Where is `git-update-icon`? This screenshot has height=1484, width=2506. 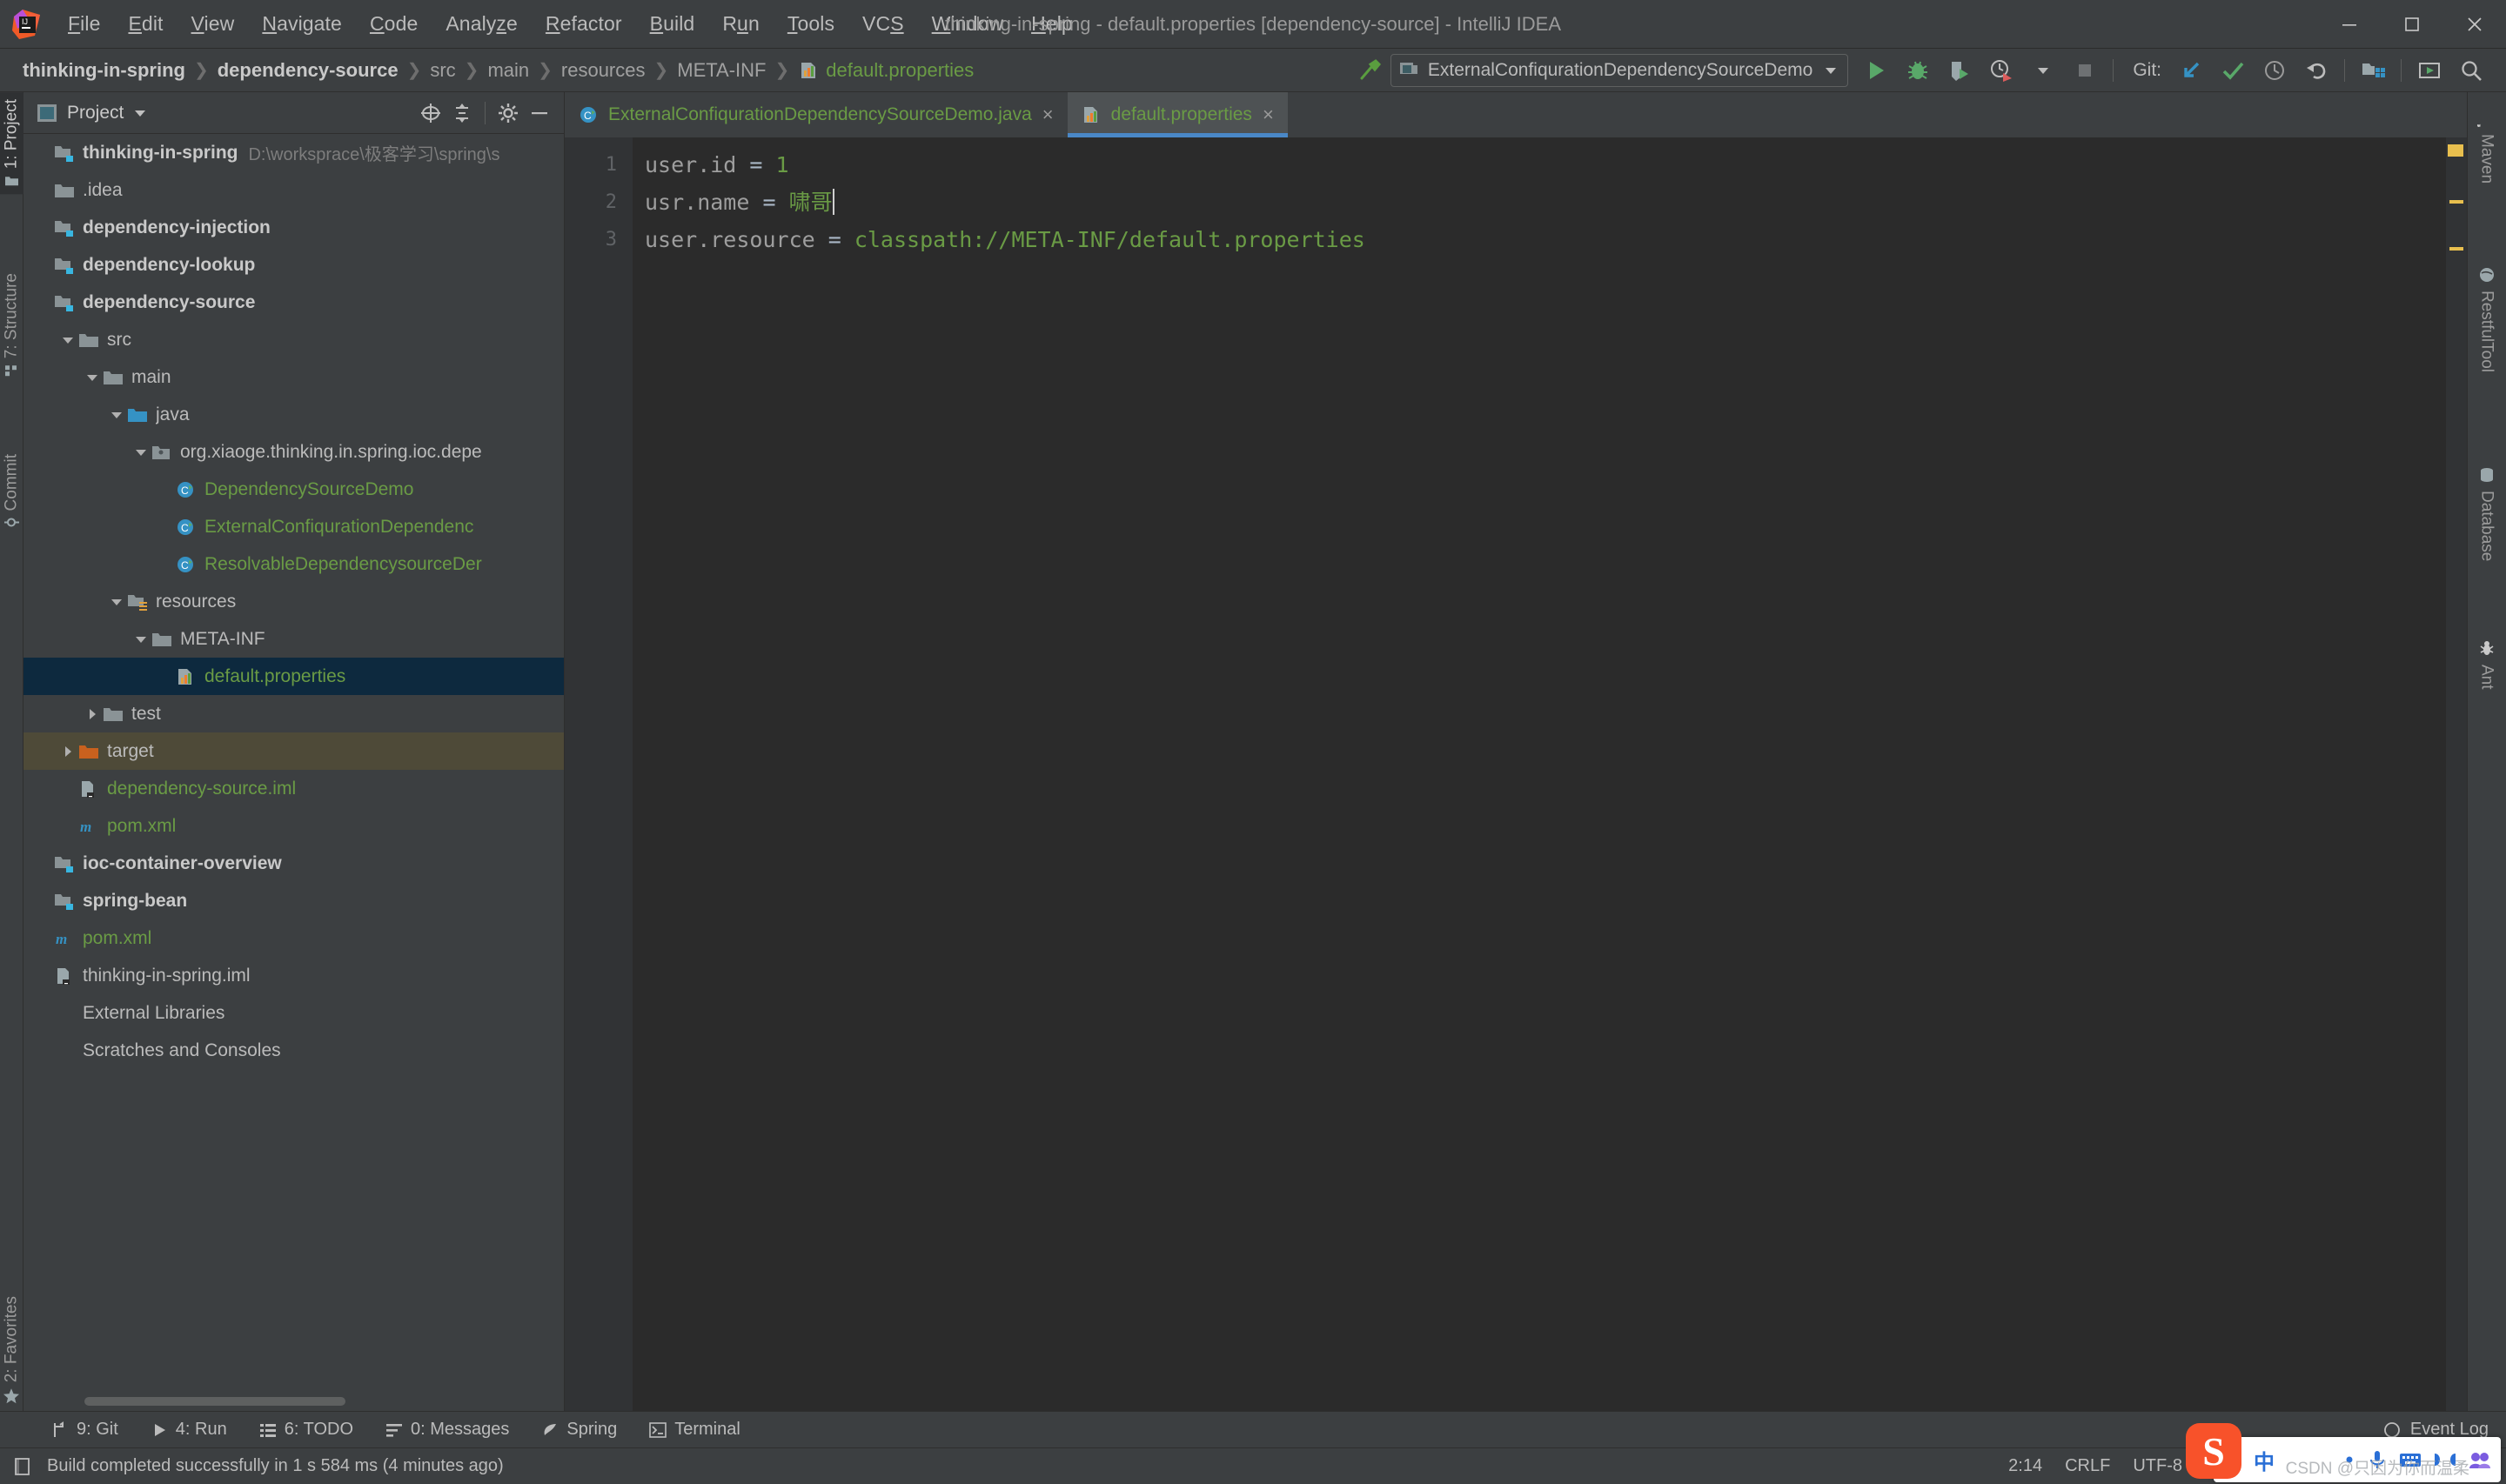 git-update-icon is located at coordinates (2191, 71).